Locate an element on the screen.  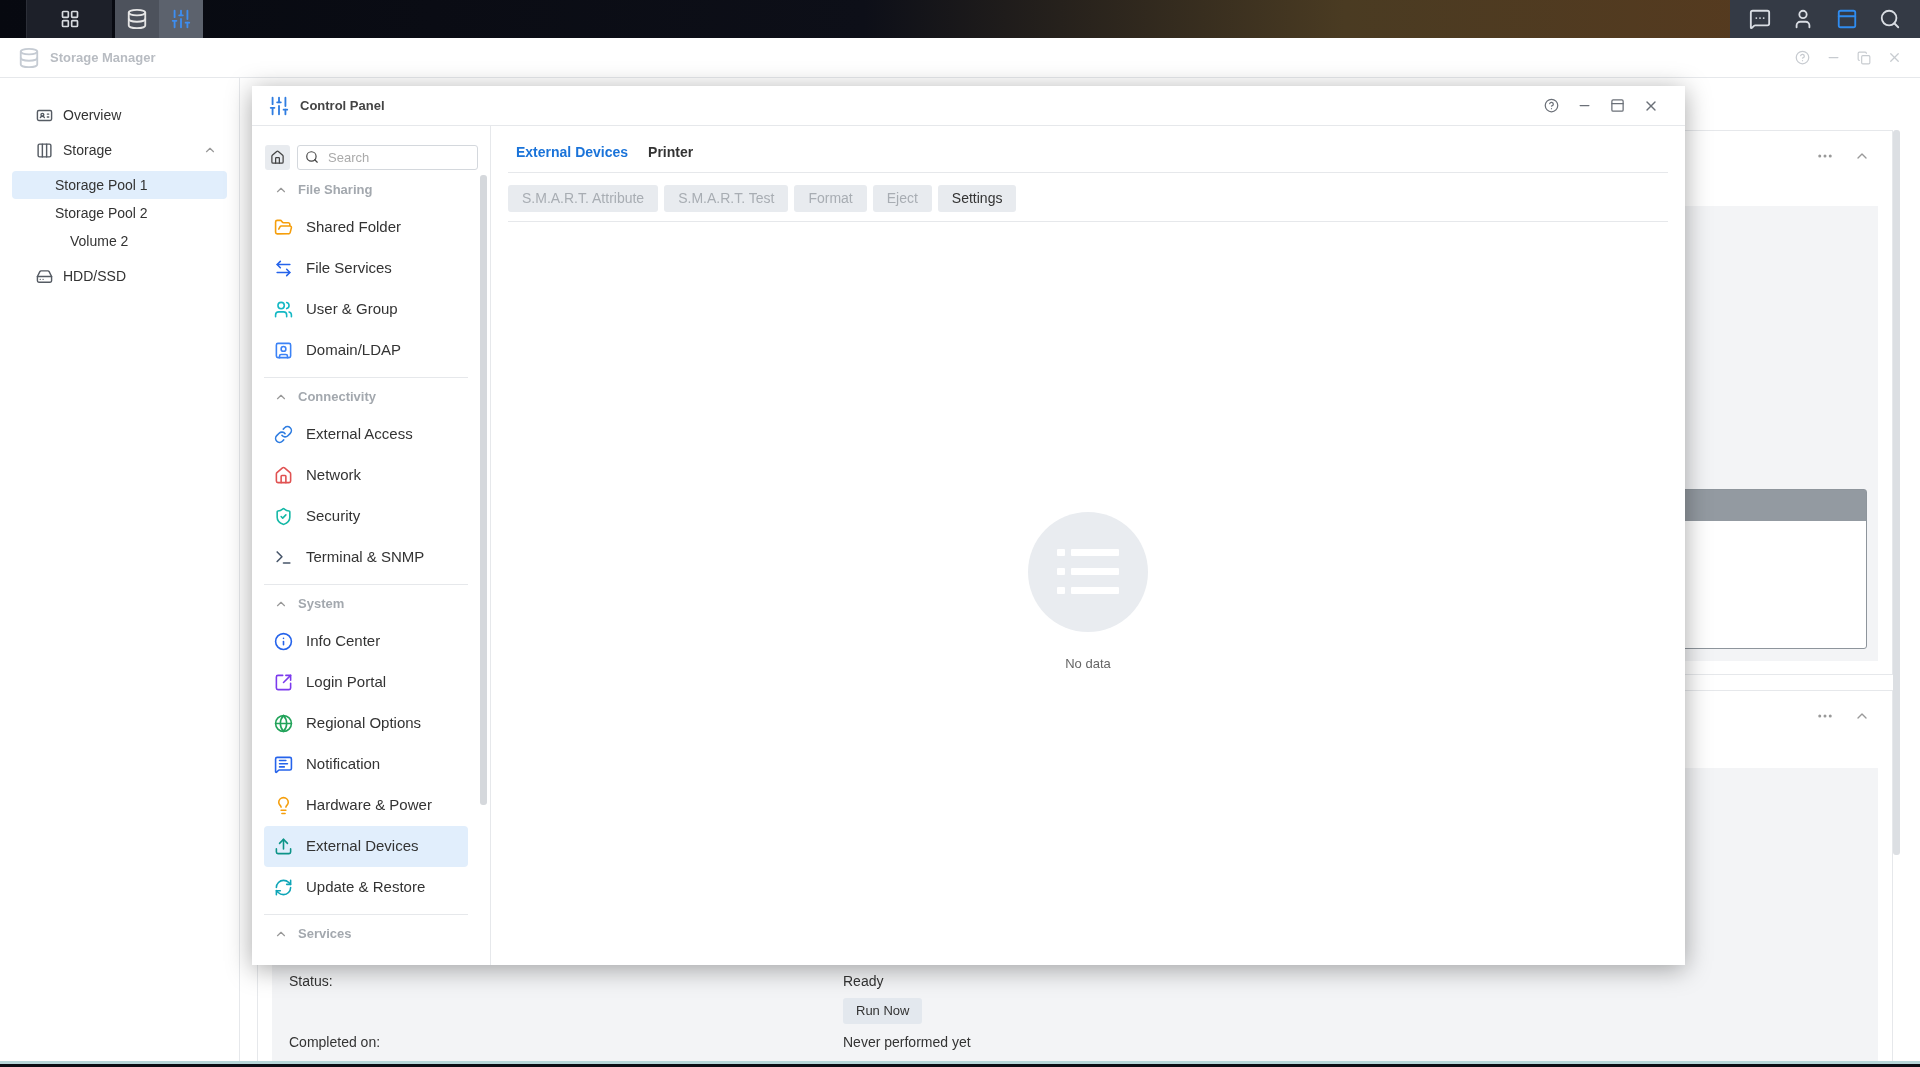
sidebar-item: Regional Options is located at coordinates (366, 723).